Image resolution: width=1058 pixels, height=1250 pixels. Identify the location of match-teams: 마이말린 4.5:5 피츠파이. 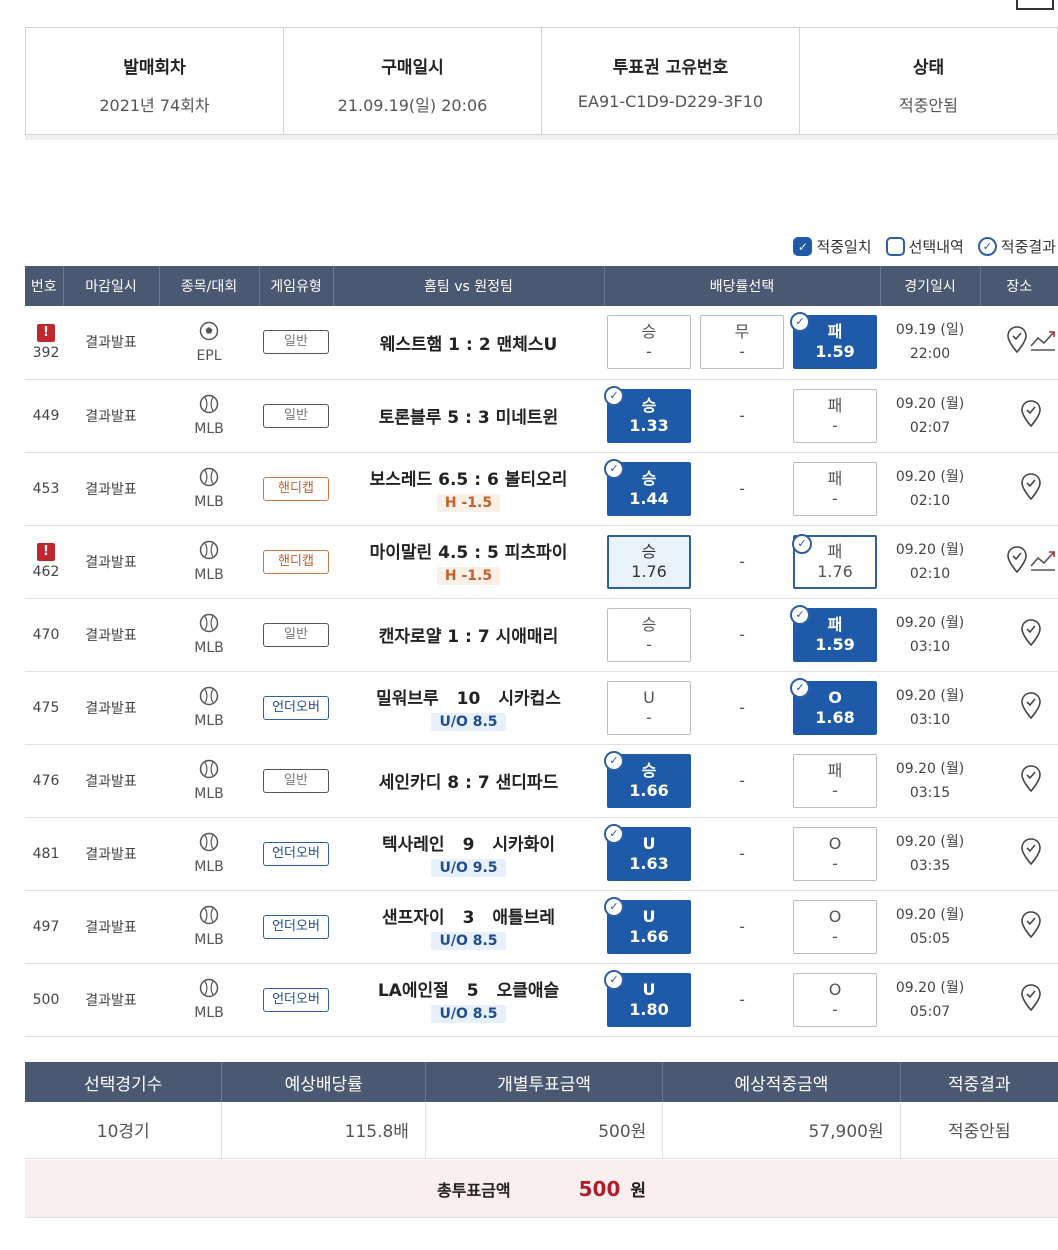
(468, 550).